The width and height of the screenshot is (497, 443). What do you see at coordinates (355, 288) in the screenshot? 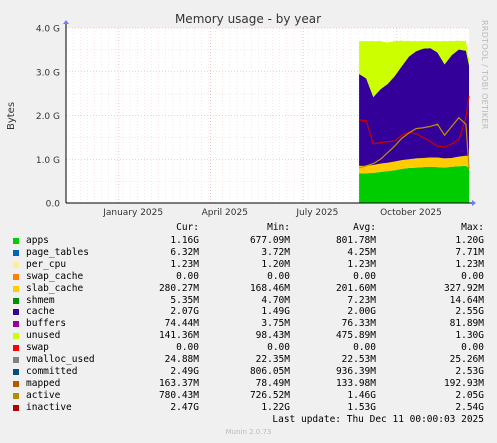
I see `legend-avg: 201.60M` at bounding box center [355, 288].